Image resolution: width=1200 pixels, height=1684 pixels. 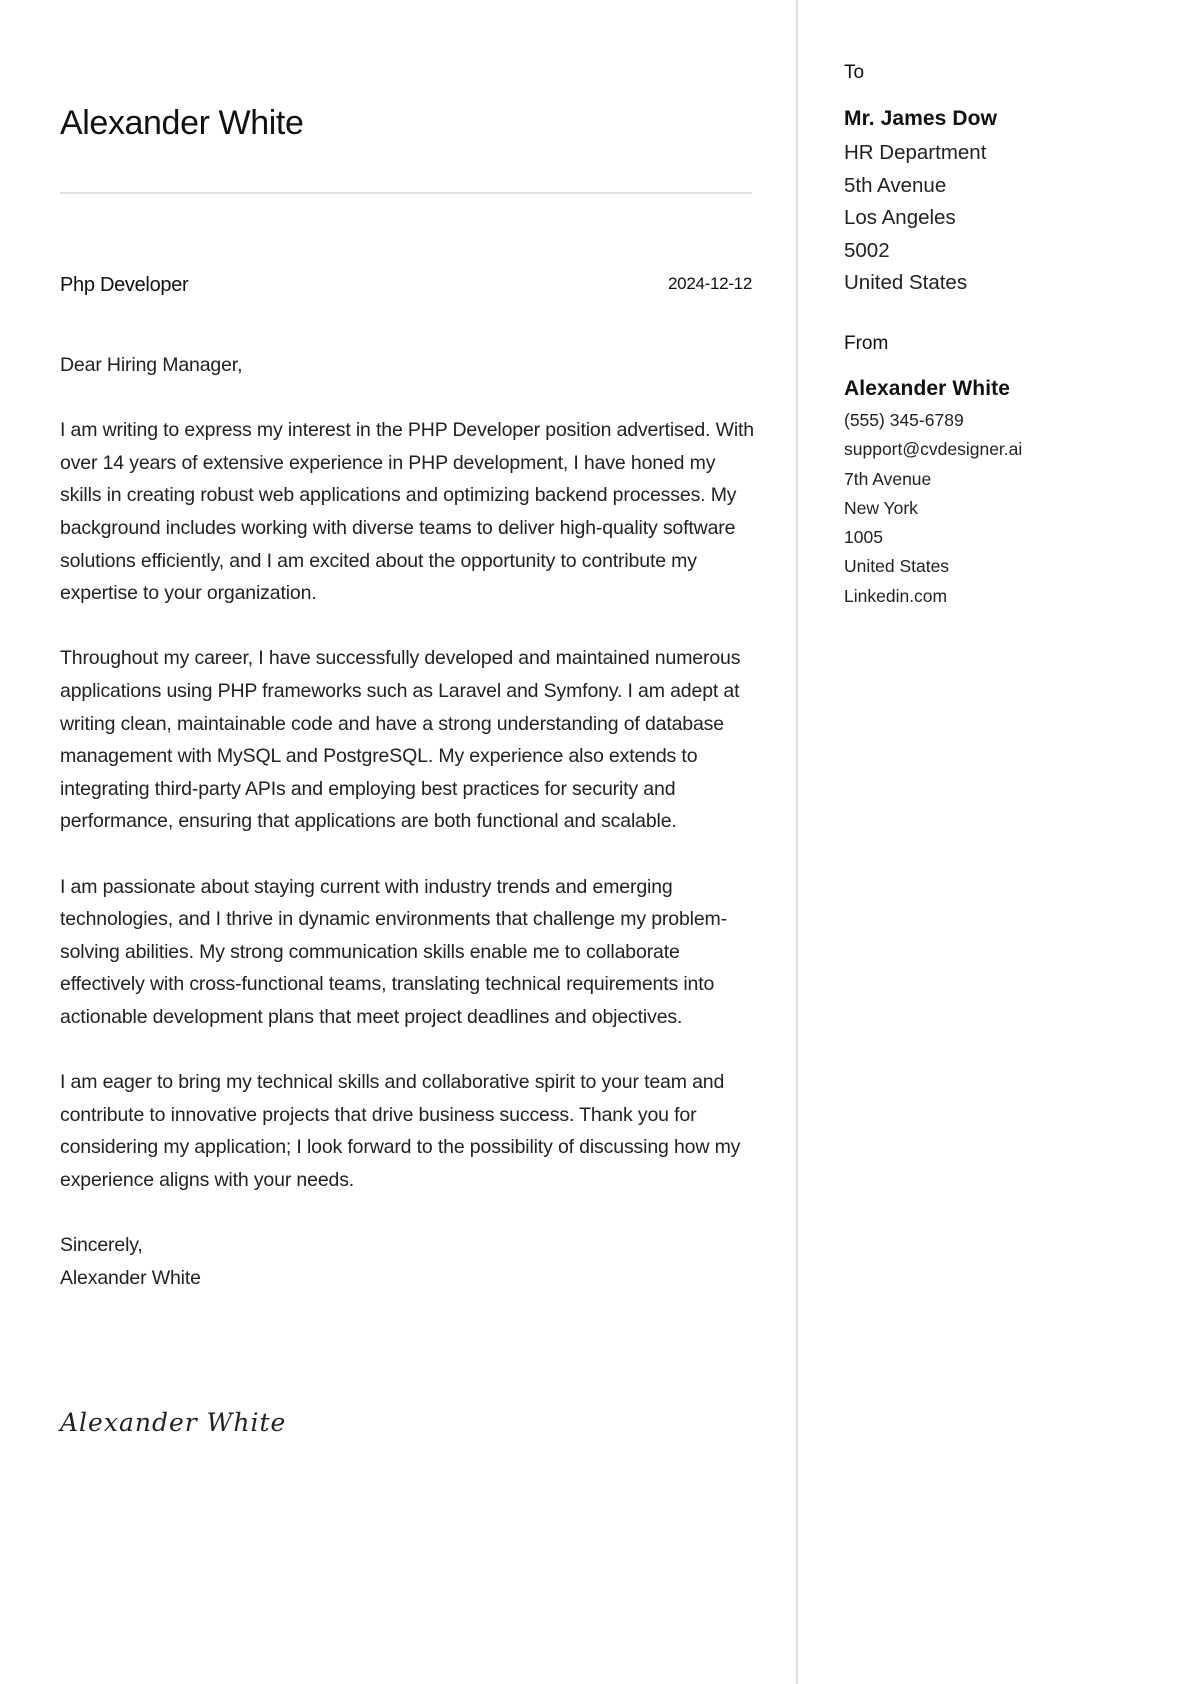 I want to click on sender-city: New York, so click(x=881, y=507).